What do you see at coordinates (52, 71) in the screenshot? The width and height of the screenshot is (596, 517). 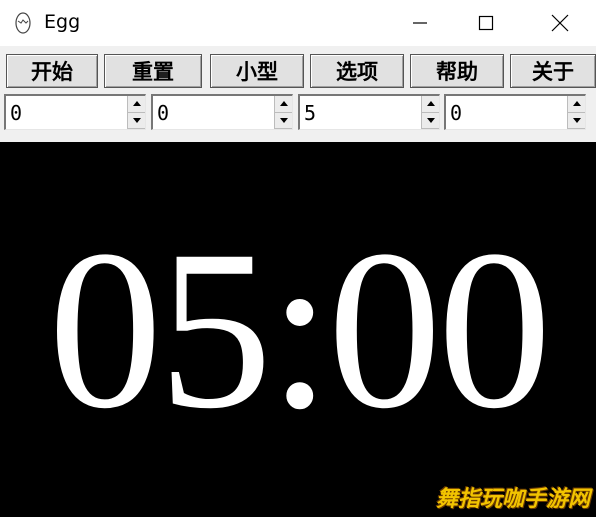 I see `start-button: 开始` at bounding box center [52, 71].